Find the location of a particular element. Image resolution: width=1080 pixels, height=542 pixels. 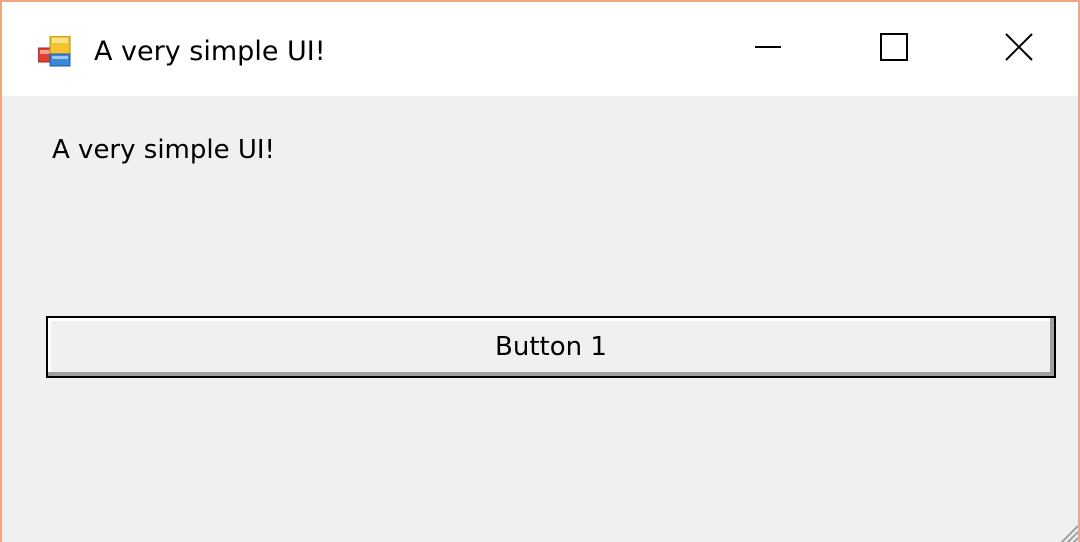

resize-grip-icon is located at coordinates (1067, 532).